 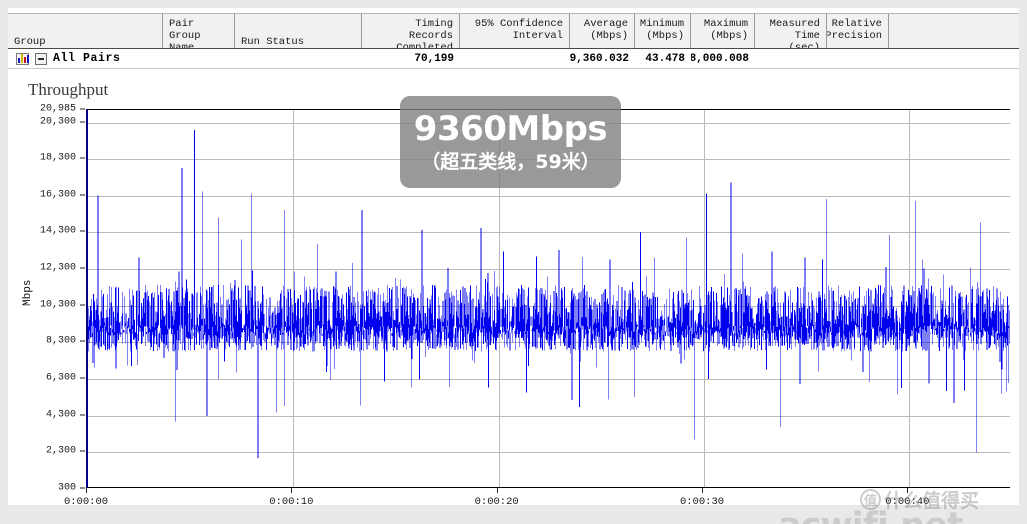 I want to click on column-header-average-mbps: Average (Mbps), so click(x=602, y=31).